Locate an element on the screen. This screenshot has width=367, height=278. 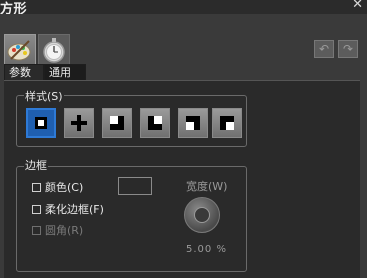
paint-palette-icon is located at coordinates (19, 50).